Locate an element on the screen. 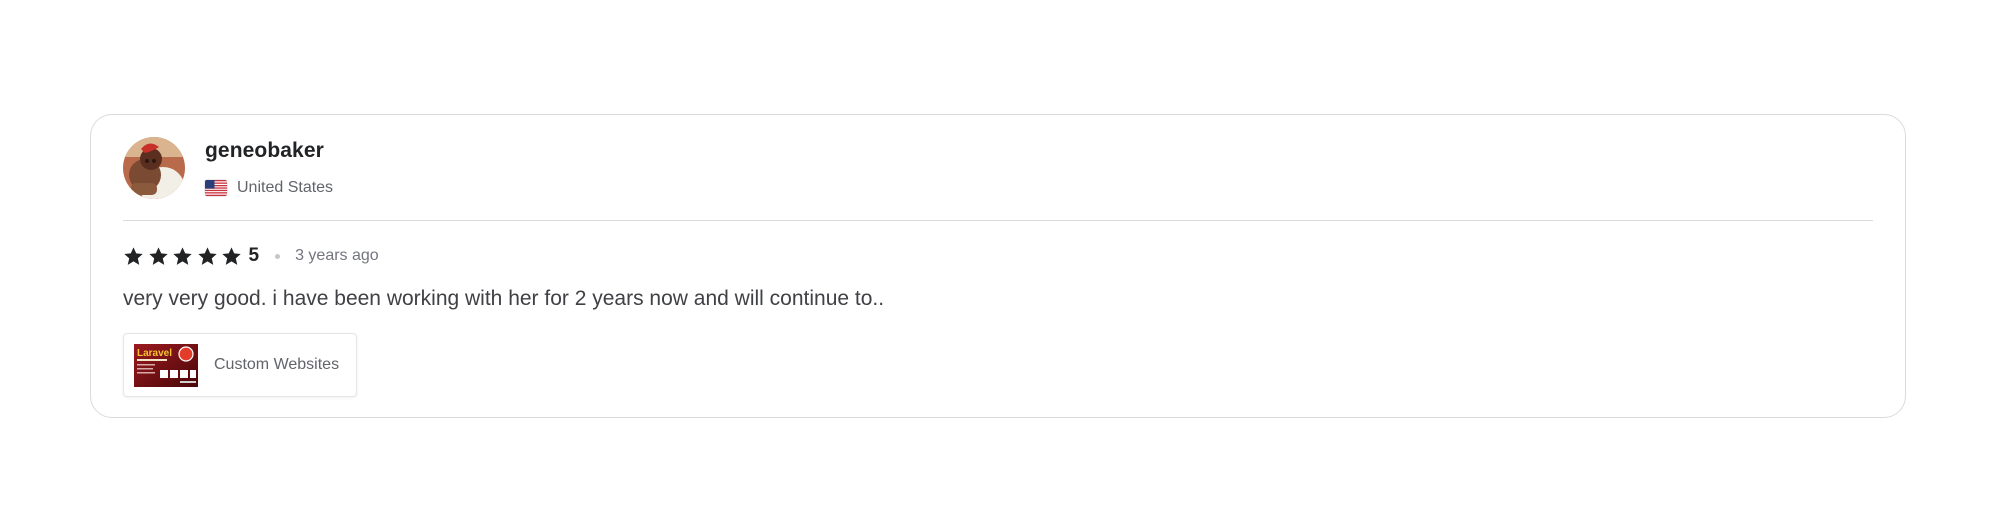 The height and width of the screenshot is (530, 2000). review-time: 3 years ago is located at coordinates (337, 255).